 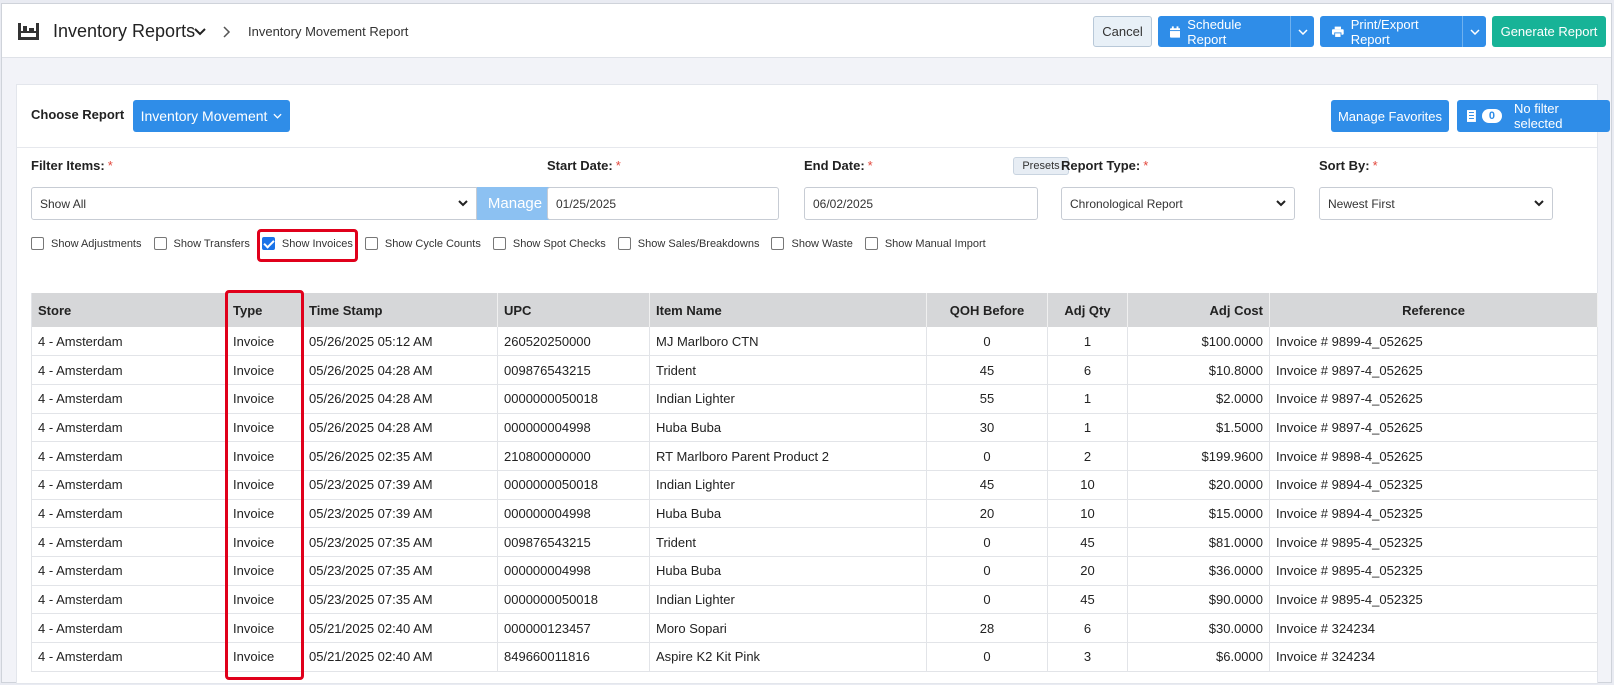 I want to click on schedule-report-button: Schedule Report, so click(x=1224, y=31).